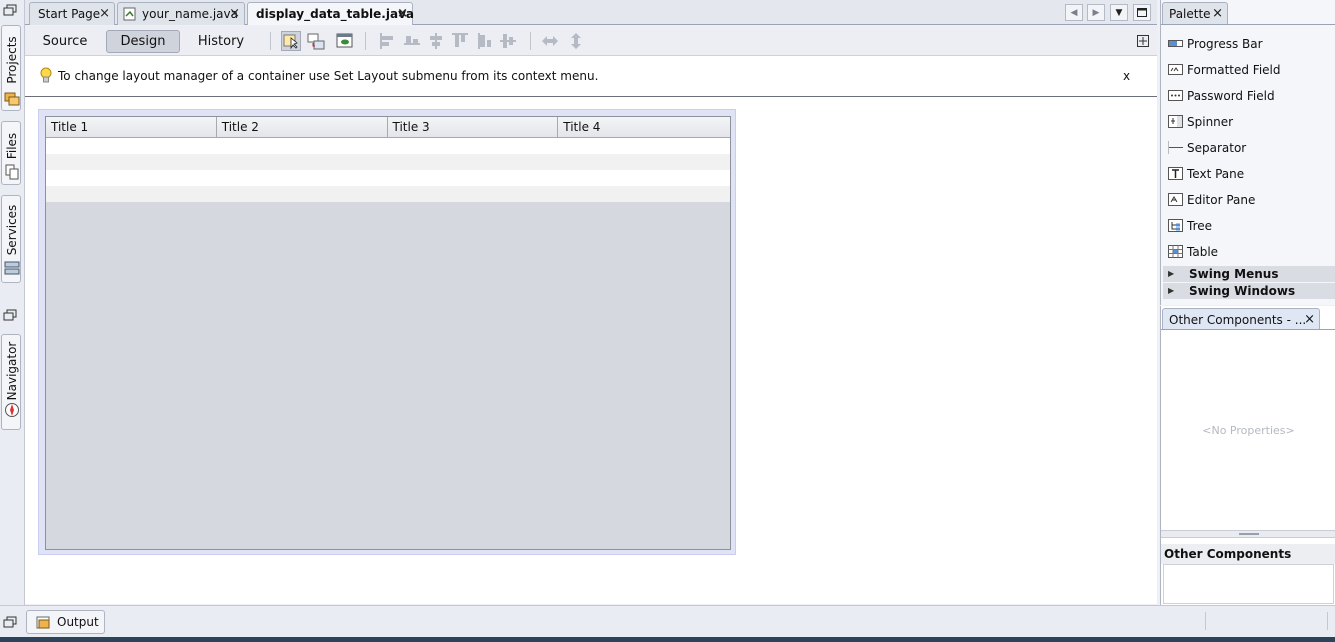  Describe the element at coordinates (1221, 200) in the screenshot. I see `palette-item-label: Editor Pane` at that location.